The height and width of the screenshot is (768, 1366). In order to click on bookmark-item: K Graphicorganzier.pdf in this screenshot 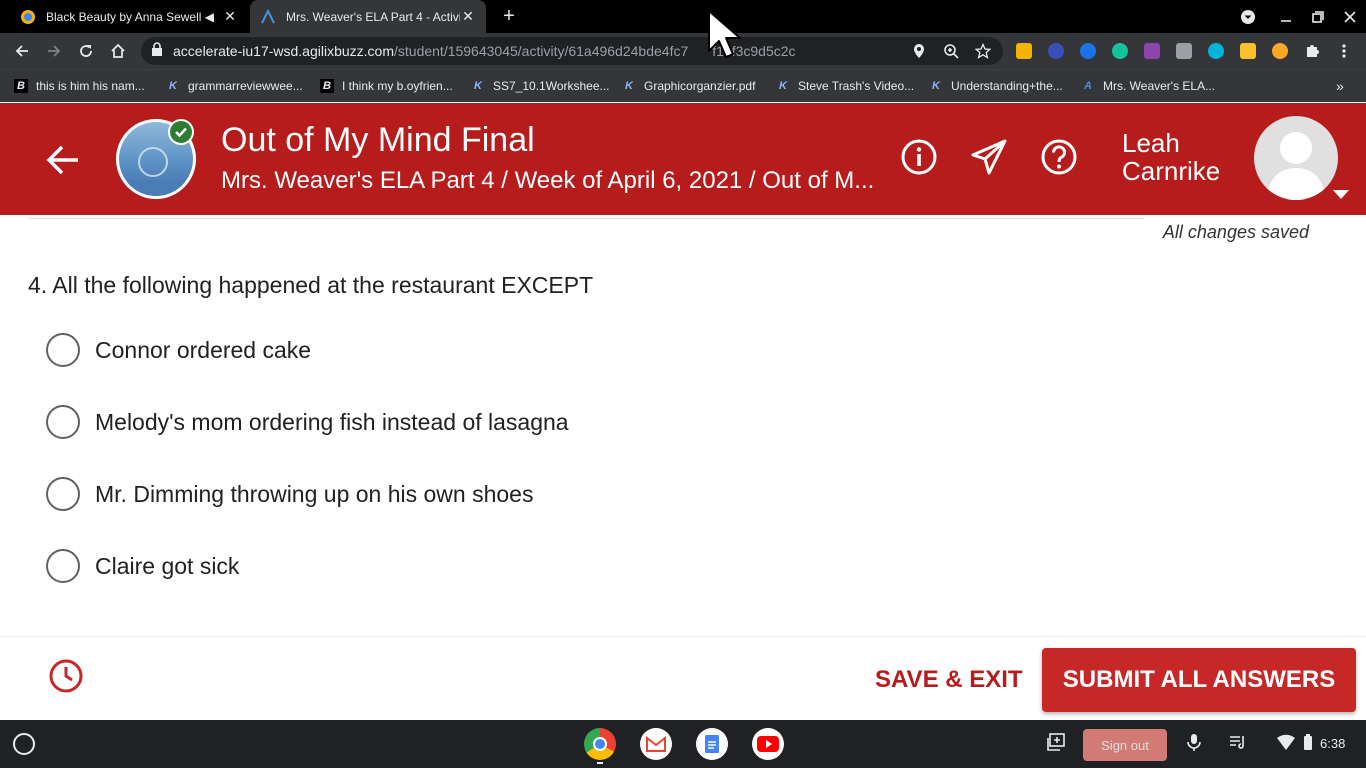, I will do `click(688, 85)`.